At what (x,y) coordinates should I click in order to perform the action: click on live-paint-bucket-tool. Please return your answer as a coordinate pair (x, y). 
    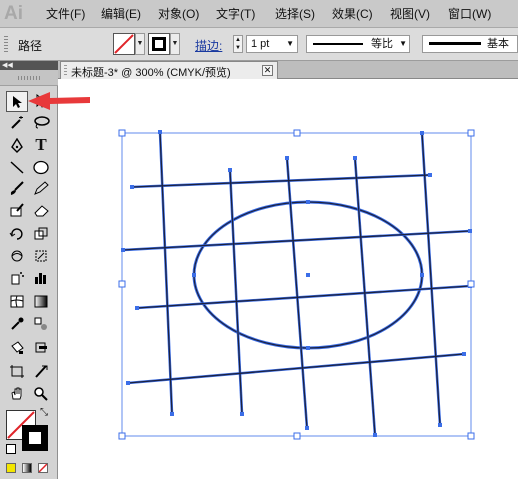
    Looking at the image, I should click on (17, 347).